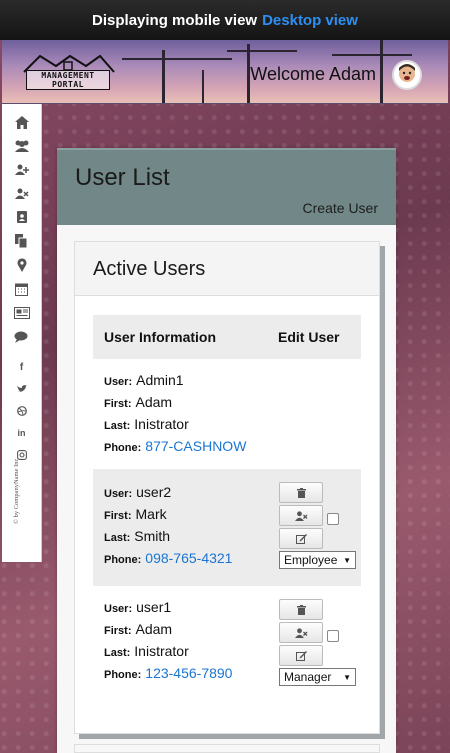 The image size is (450, 753). I want to click on row-actions: Manager ▼, so click(319, 642).